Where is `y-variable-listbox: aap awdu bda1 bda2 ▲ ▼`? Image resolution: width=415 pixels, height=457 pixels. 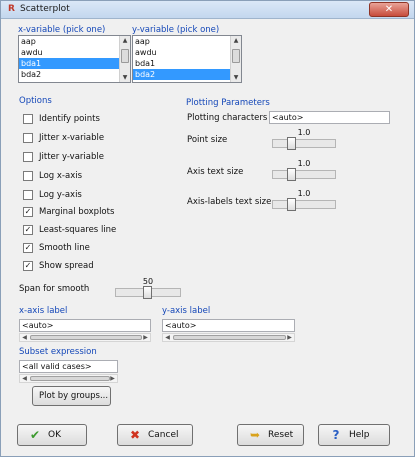
y-variable-listbox: aap awdu bda1 bda2 ▲ ▼ is located at coordinates (187, 59).